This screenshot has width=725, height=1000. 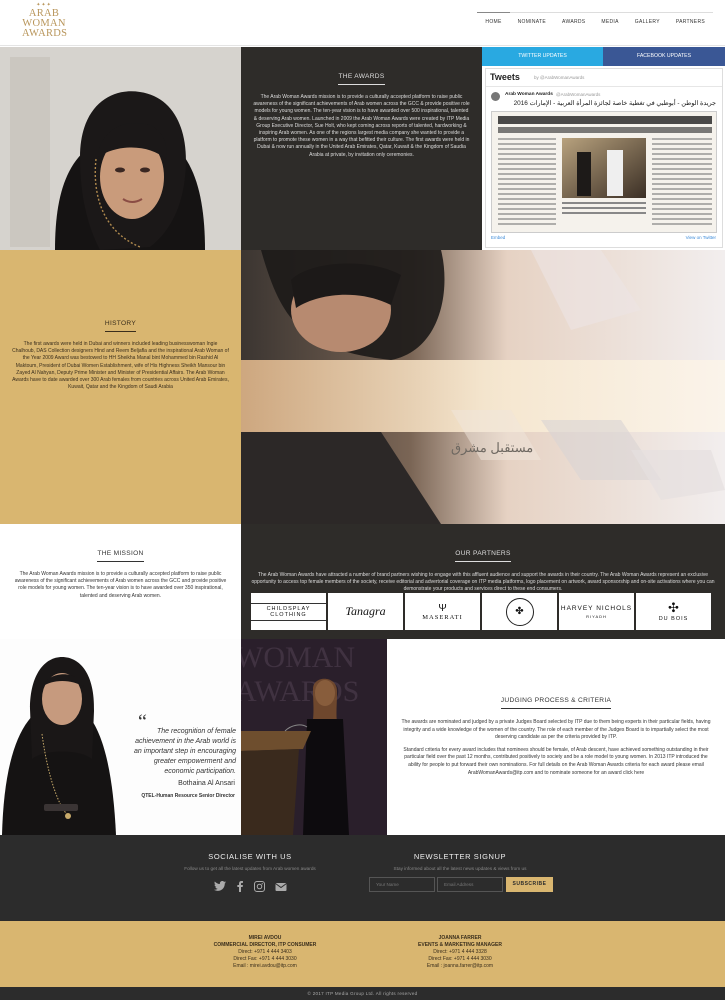 What do you see at coordinates (492, 447) in the screenshot?
I see `video-arabic-caption: مستقبل مشرق` at bounding box center [492, 447].